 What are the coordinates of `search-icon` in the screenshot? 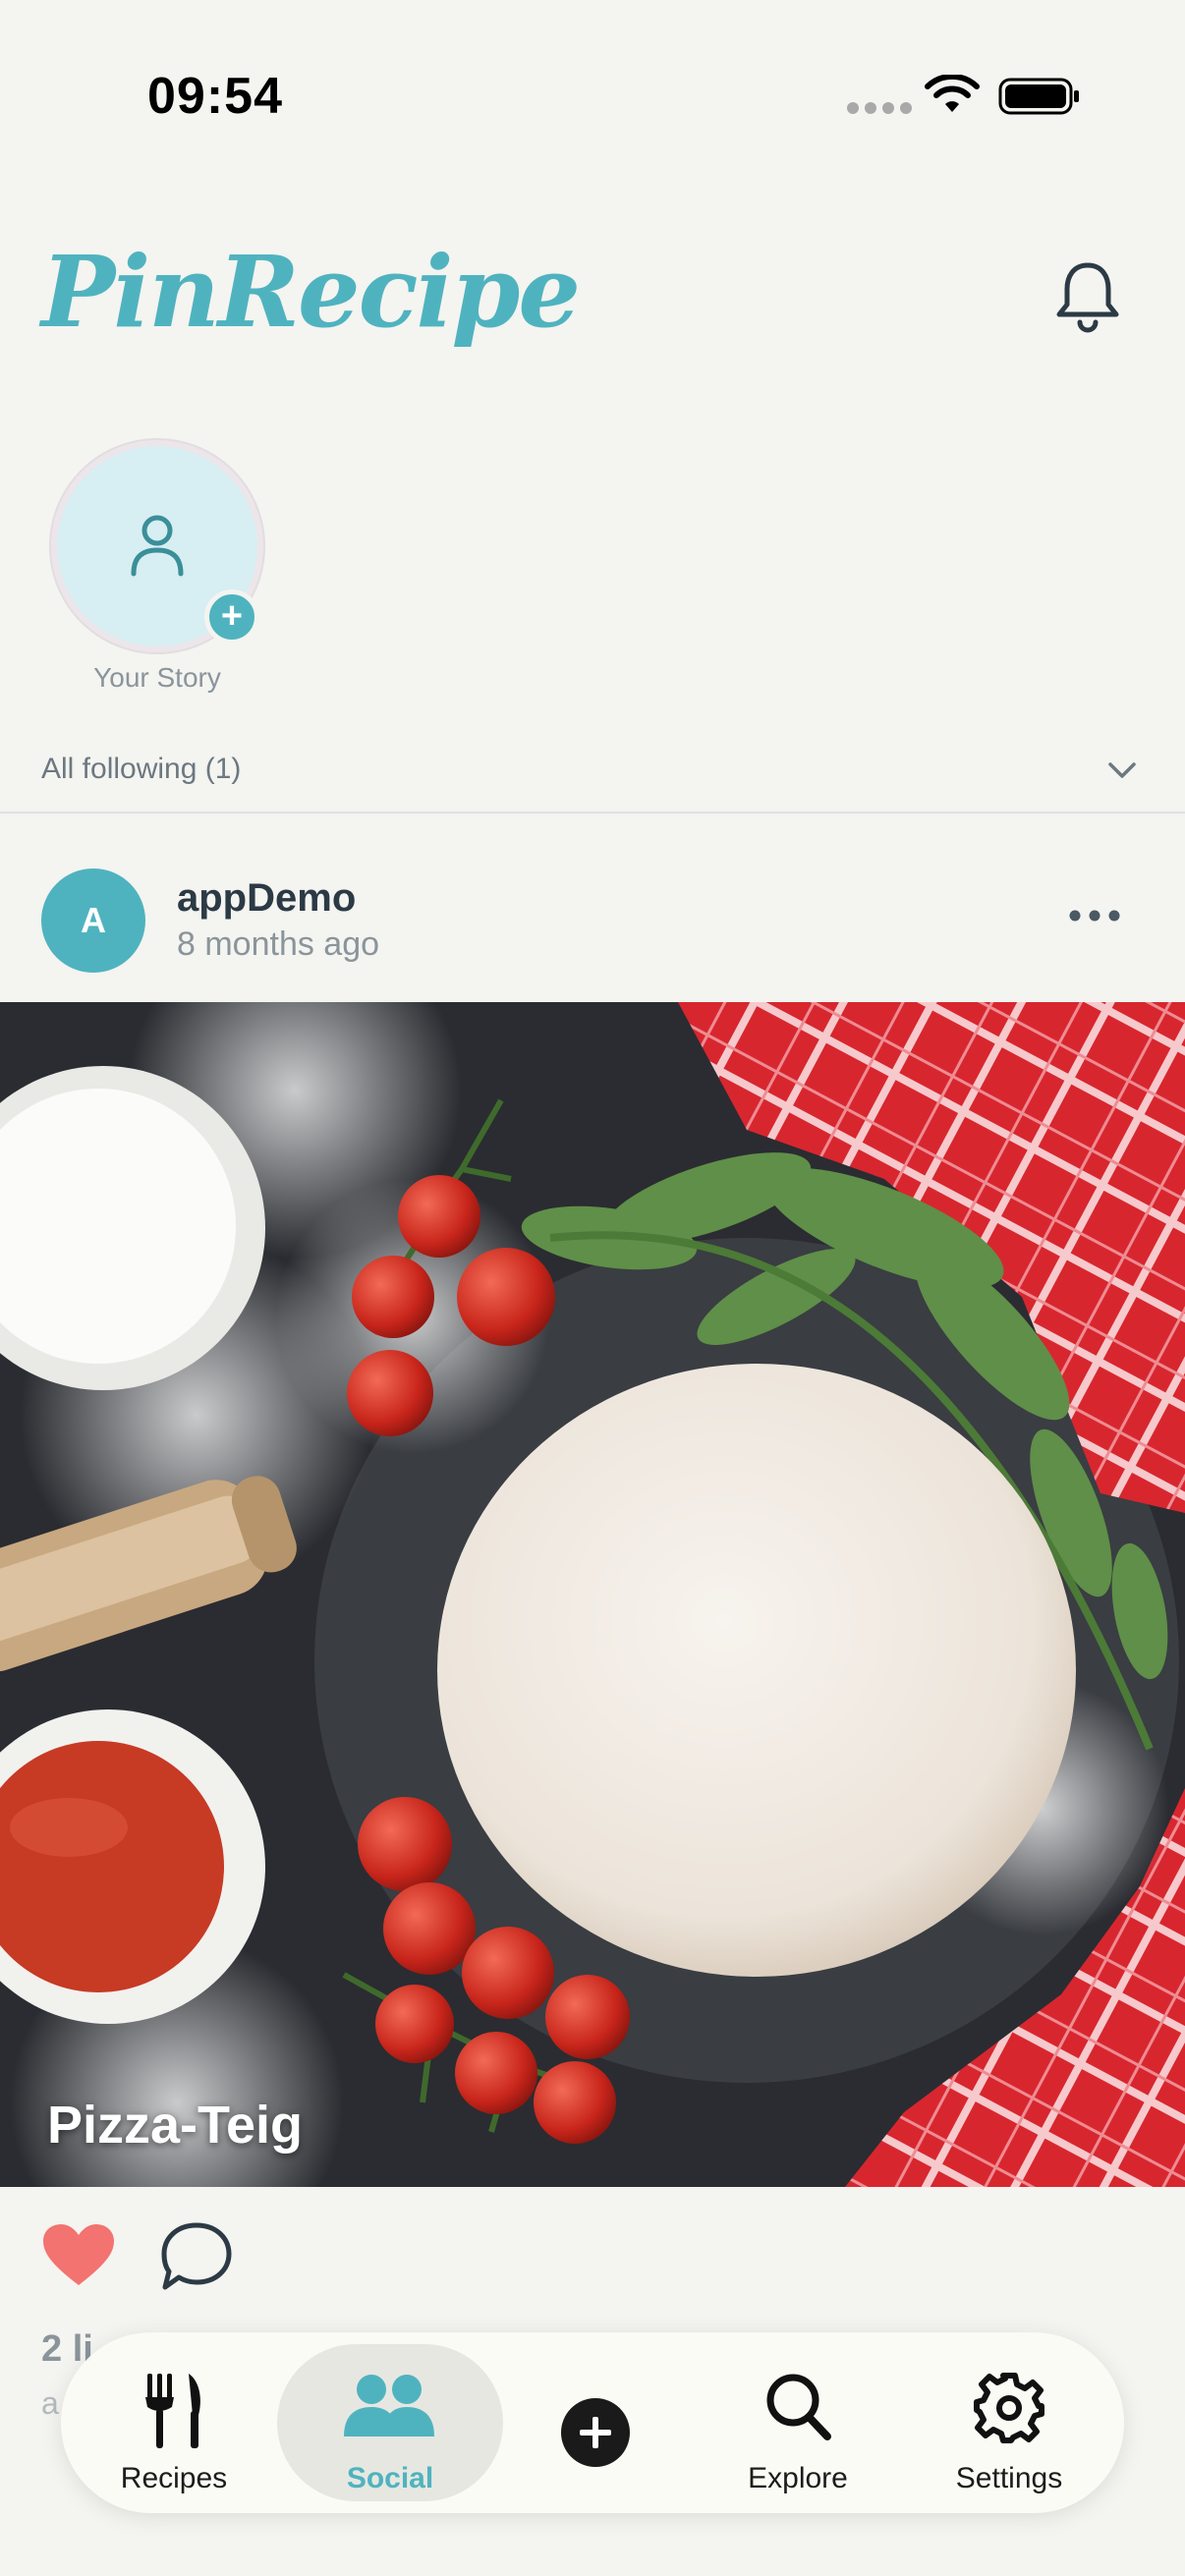 It's located at (799, 2407).